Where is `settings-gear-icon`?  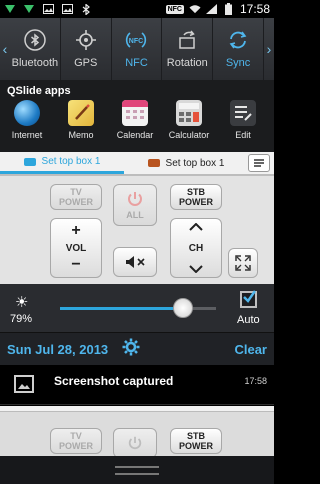 settings-gear-icon is located at coordinates (131, 349).